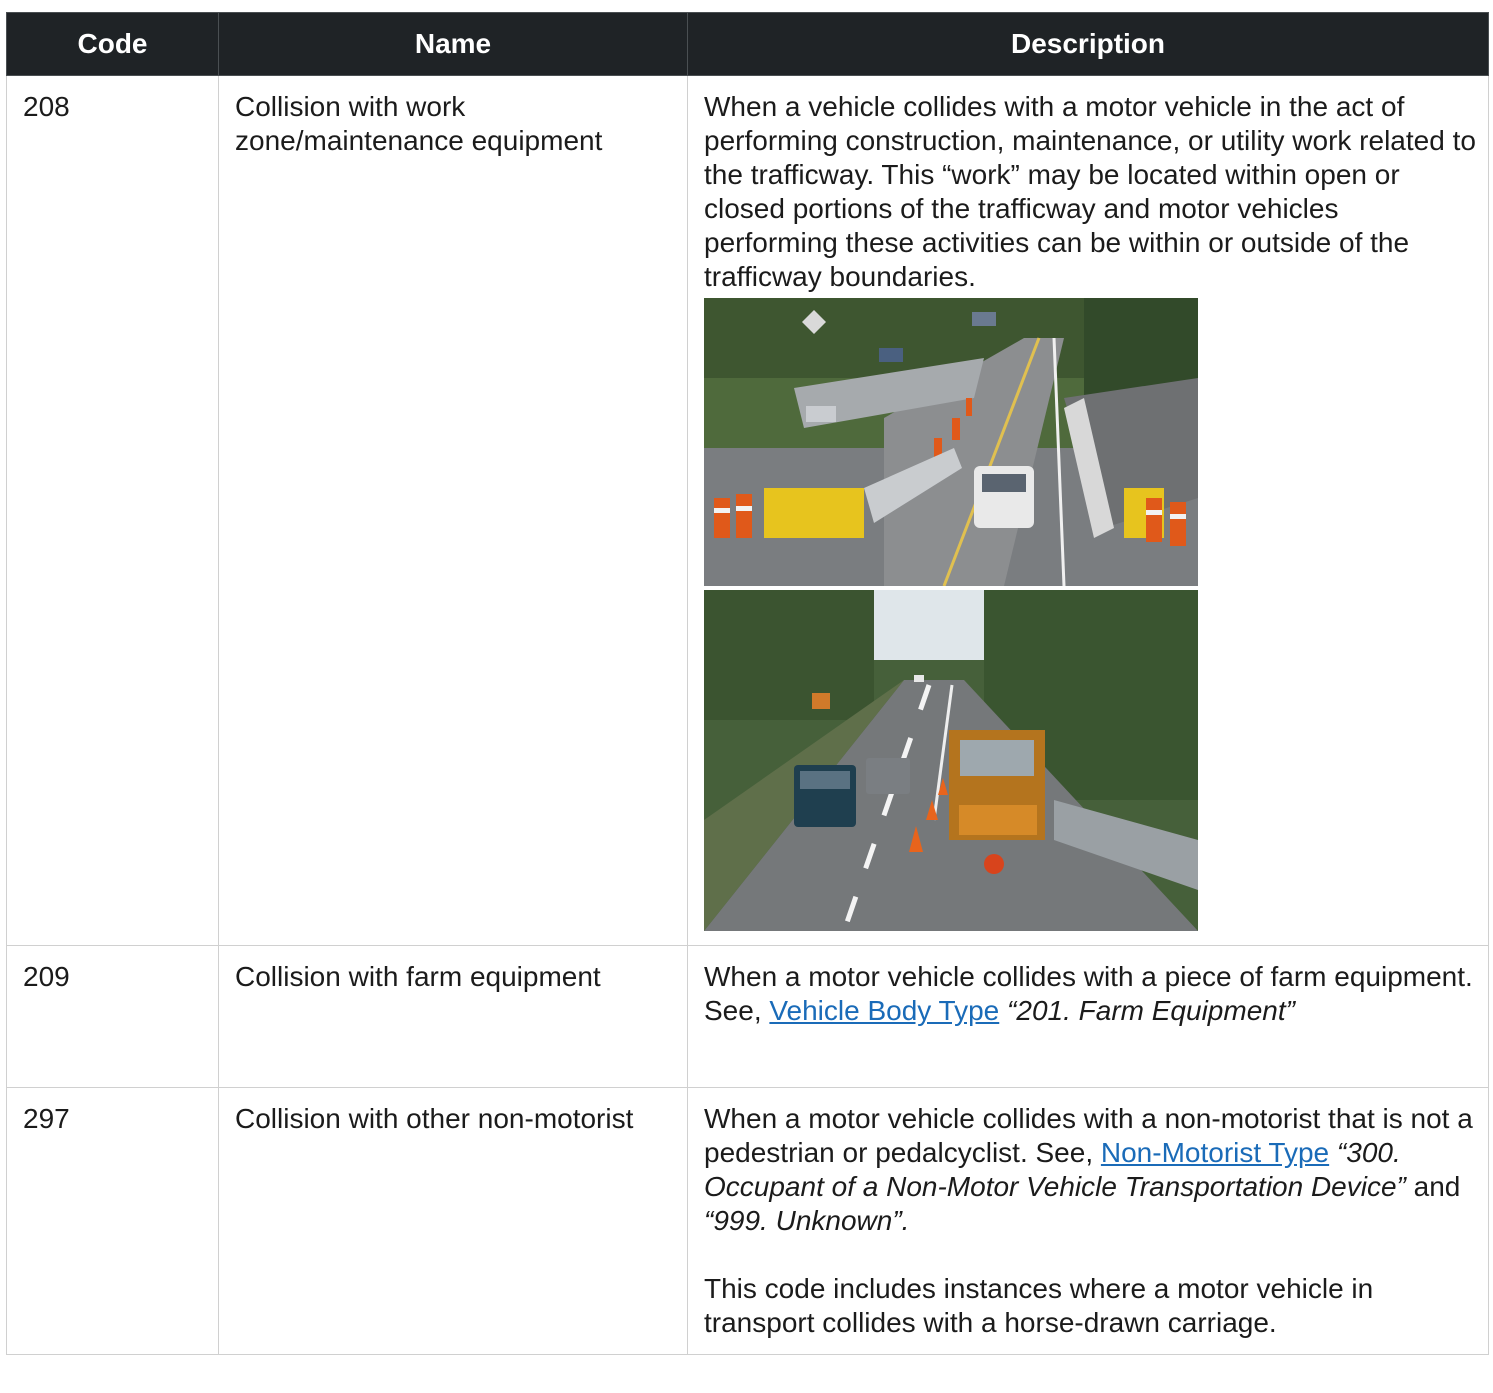 The image size is (1493, 1393). I want to click on non-motorist-type-link: Non-Motorist Type, so click(1215, 1152).